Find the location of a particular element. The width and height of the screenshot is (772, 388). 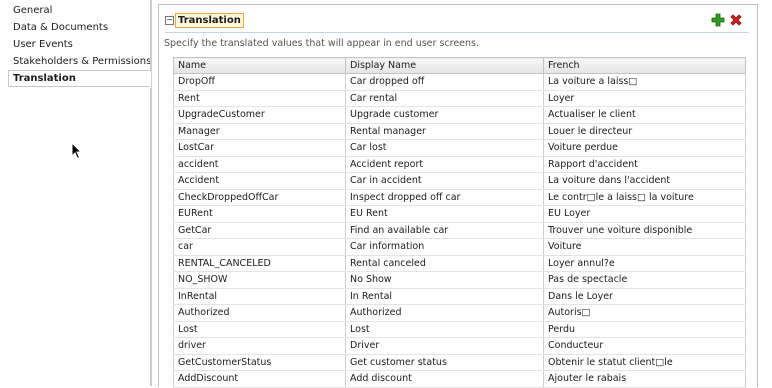

mouse-cursor-icon is located at coordinates (77, 151).